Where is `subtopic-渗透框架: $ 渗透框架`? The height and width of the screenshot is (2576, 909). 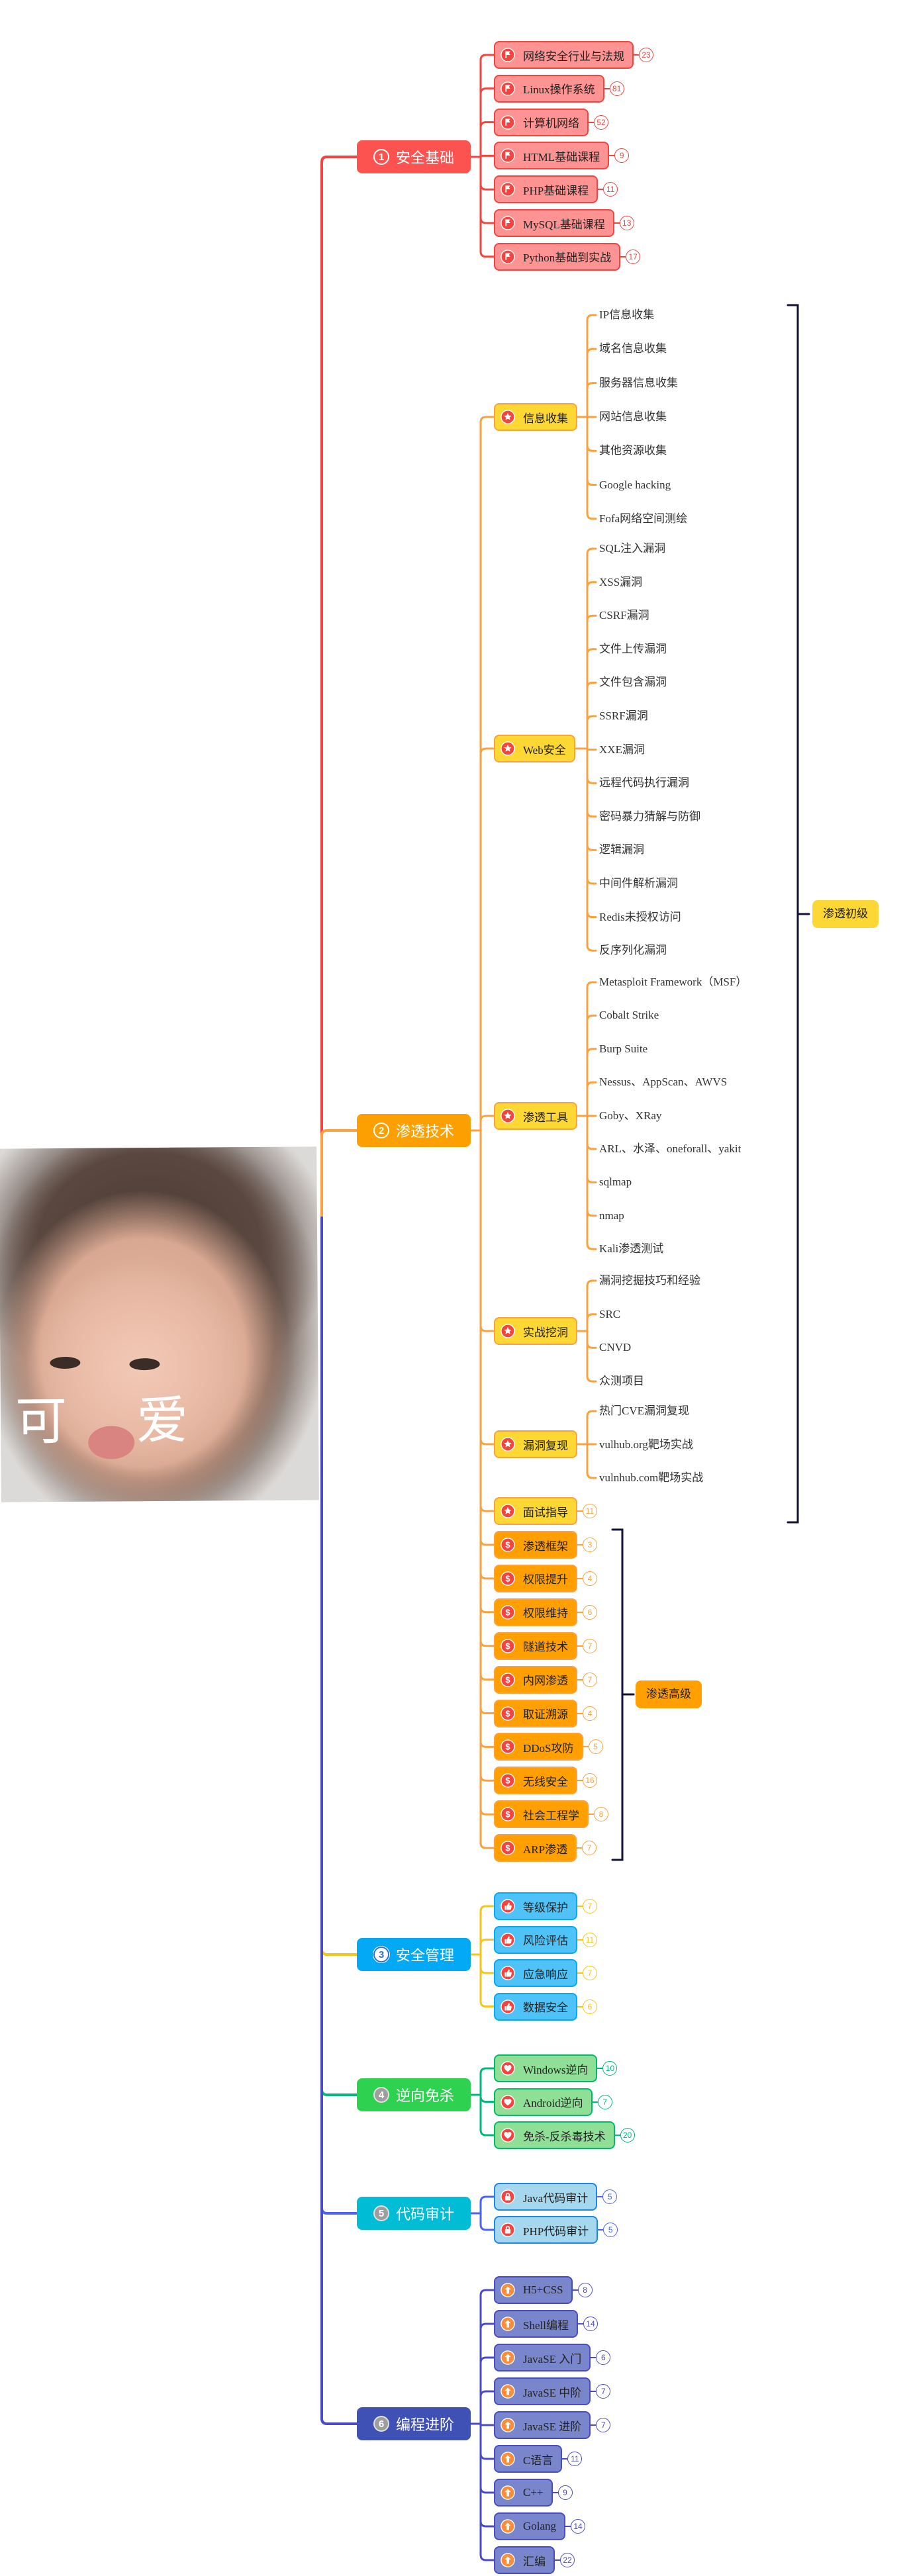
subtopic-渗透框架: $ 渗透框架 is located at coordinates (535, 1545).